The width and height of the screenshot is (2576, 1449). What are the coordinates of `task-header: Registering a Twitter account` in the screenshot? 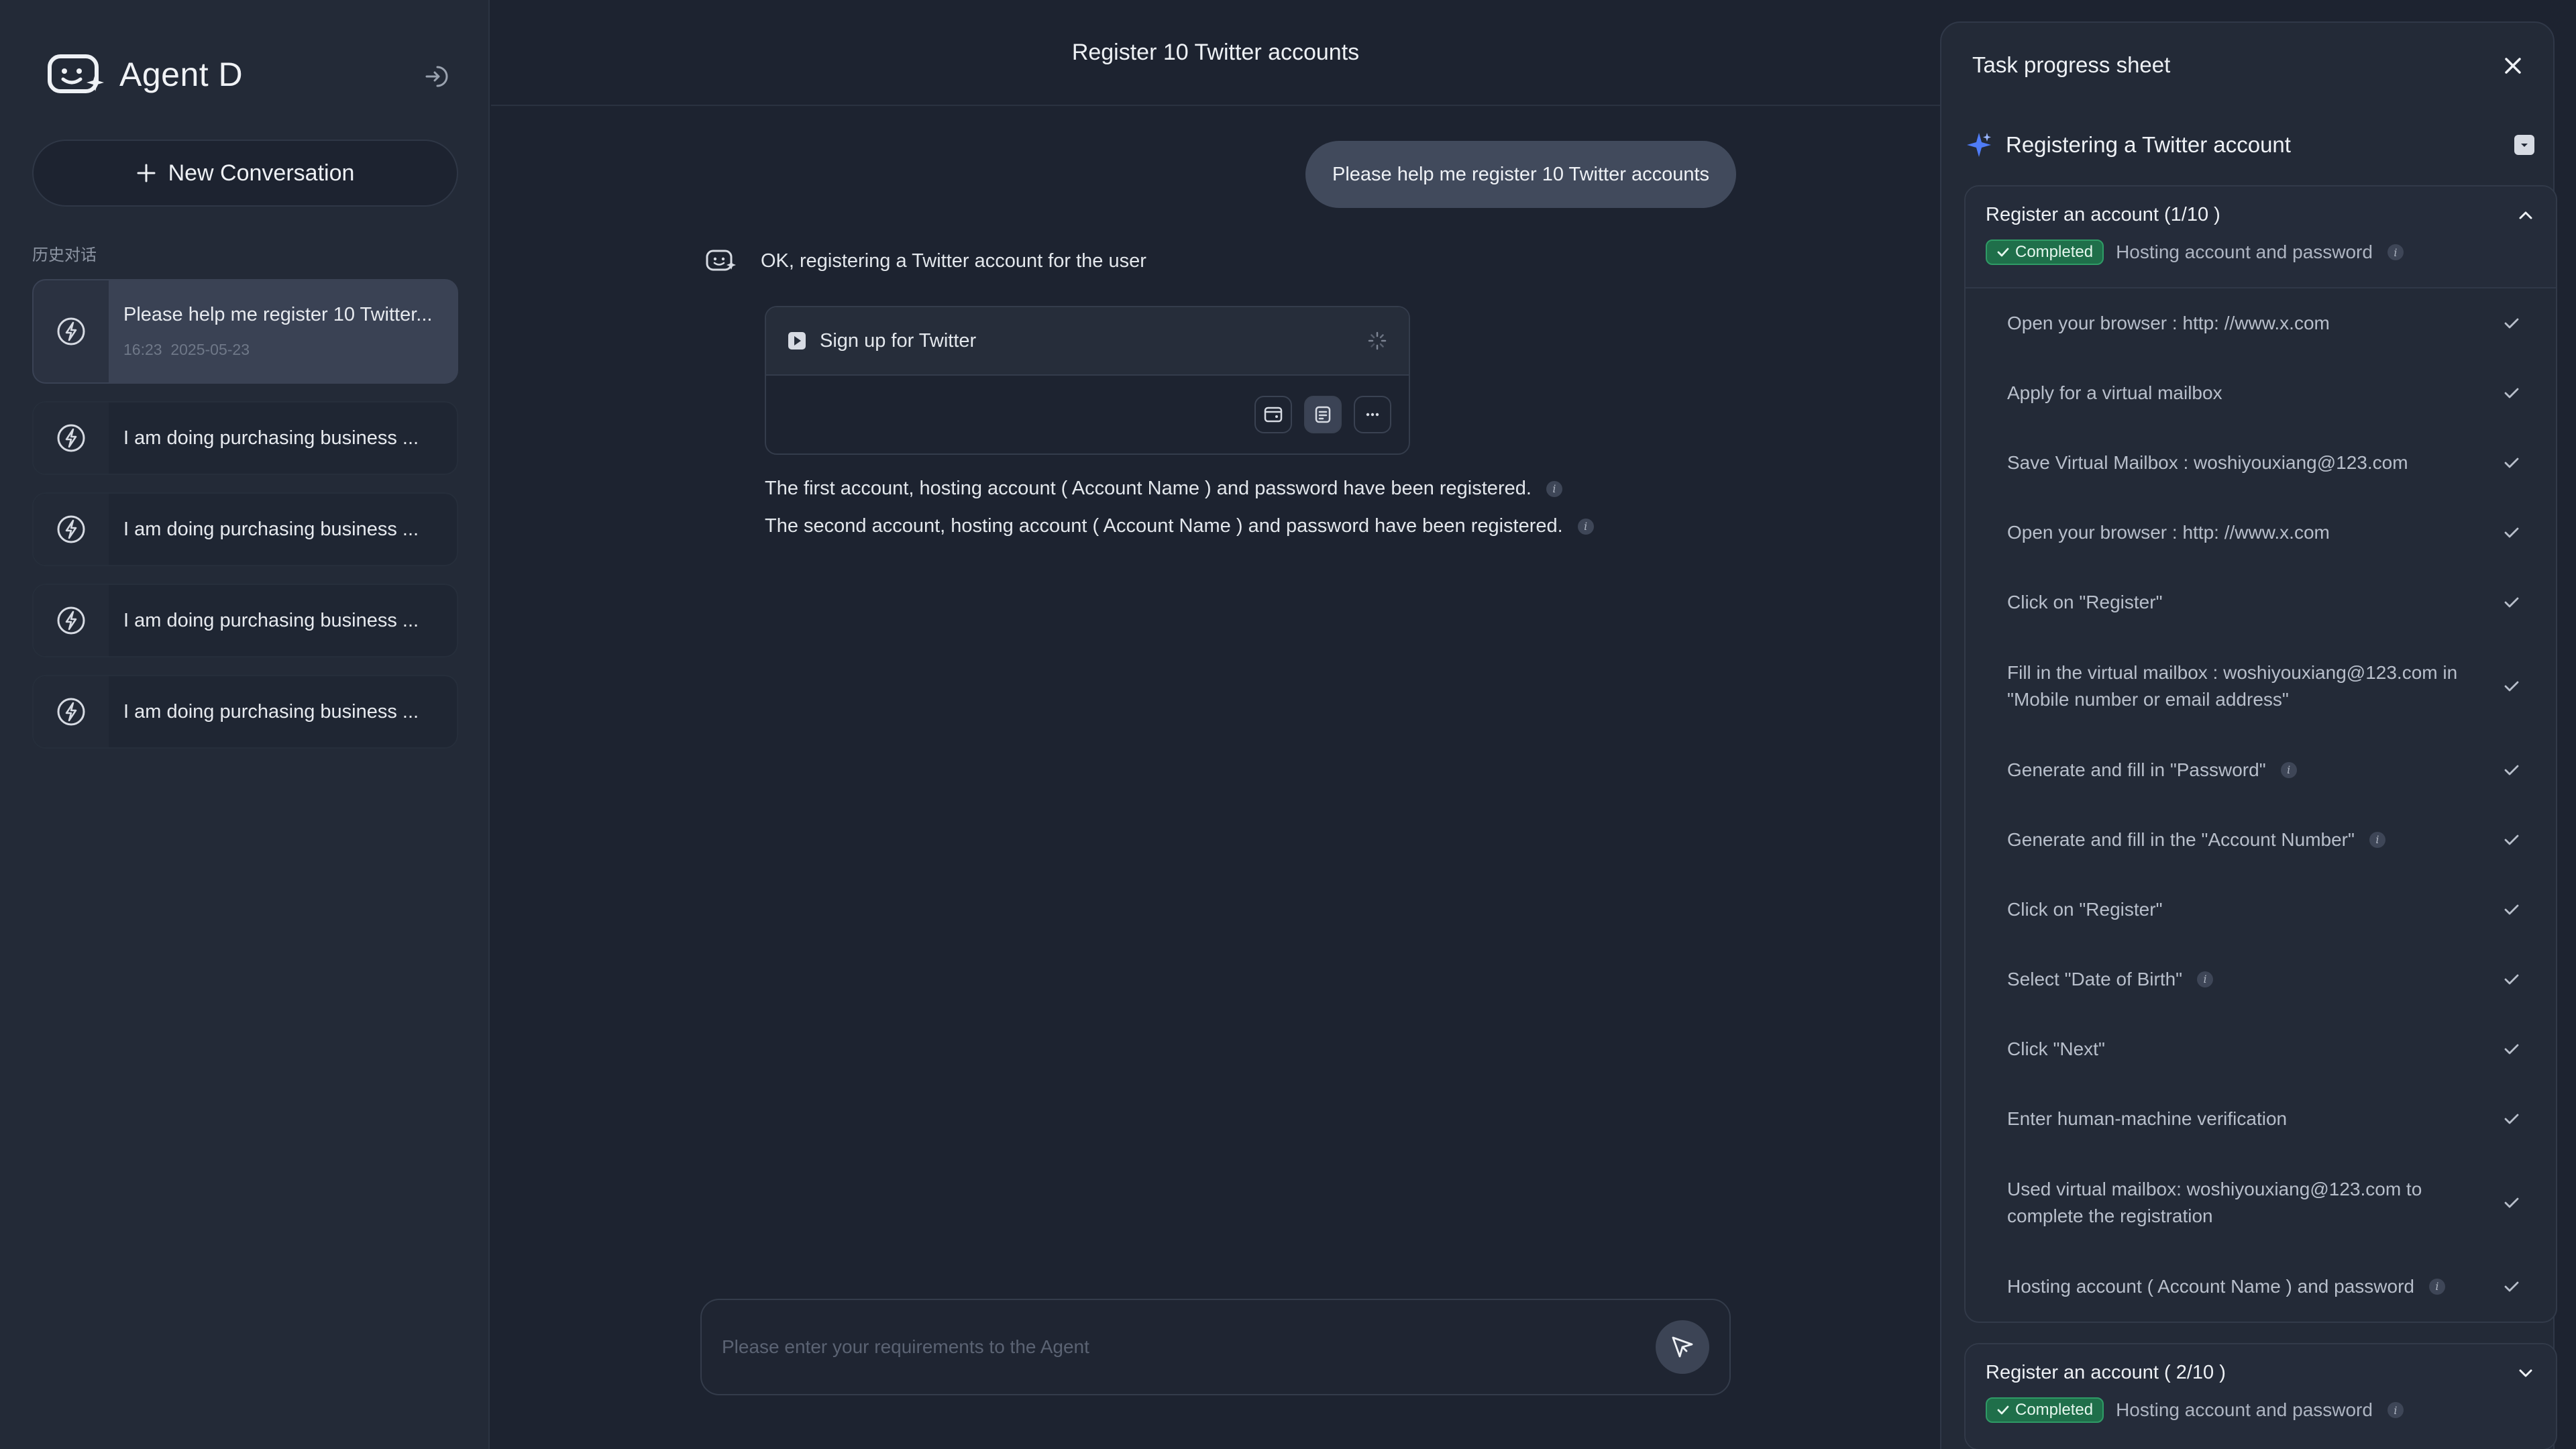 It's located at (2249, 145).